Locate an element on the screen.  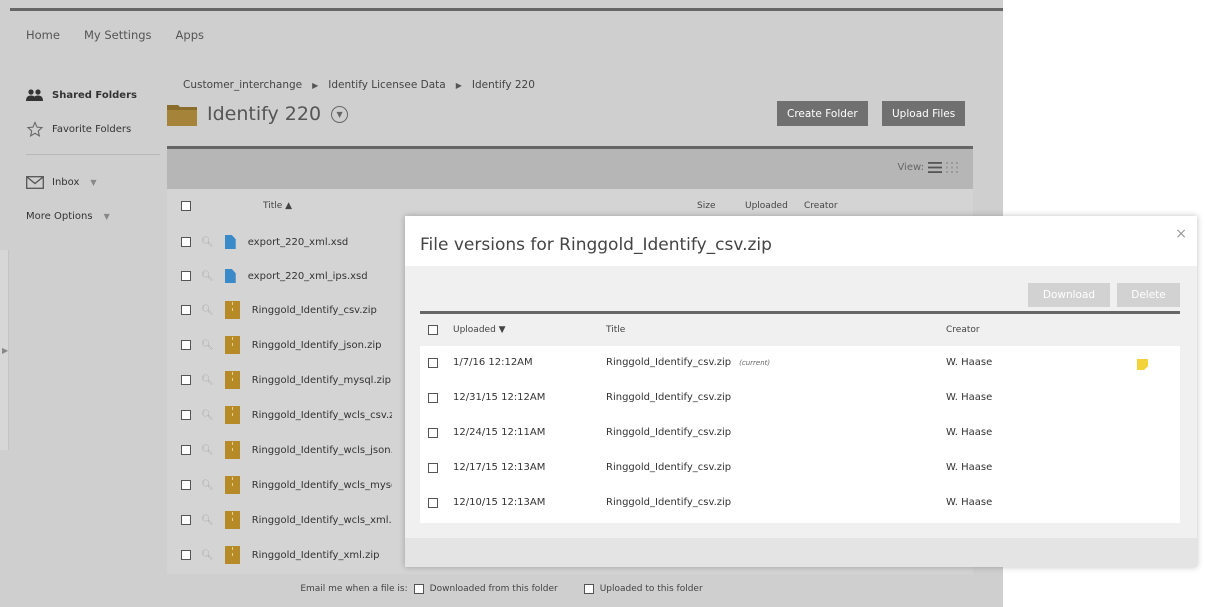
file-row: 🔍︎ Ringgold_Identify_wcls_xml.zip is located at coordinates (286, 520).